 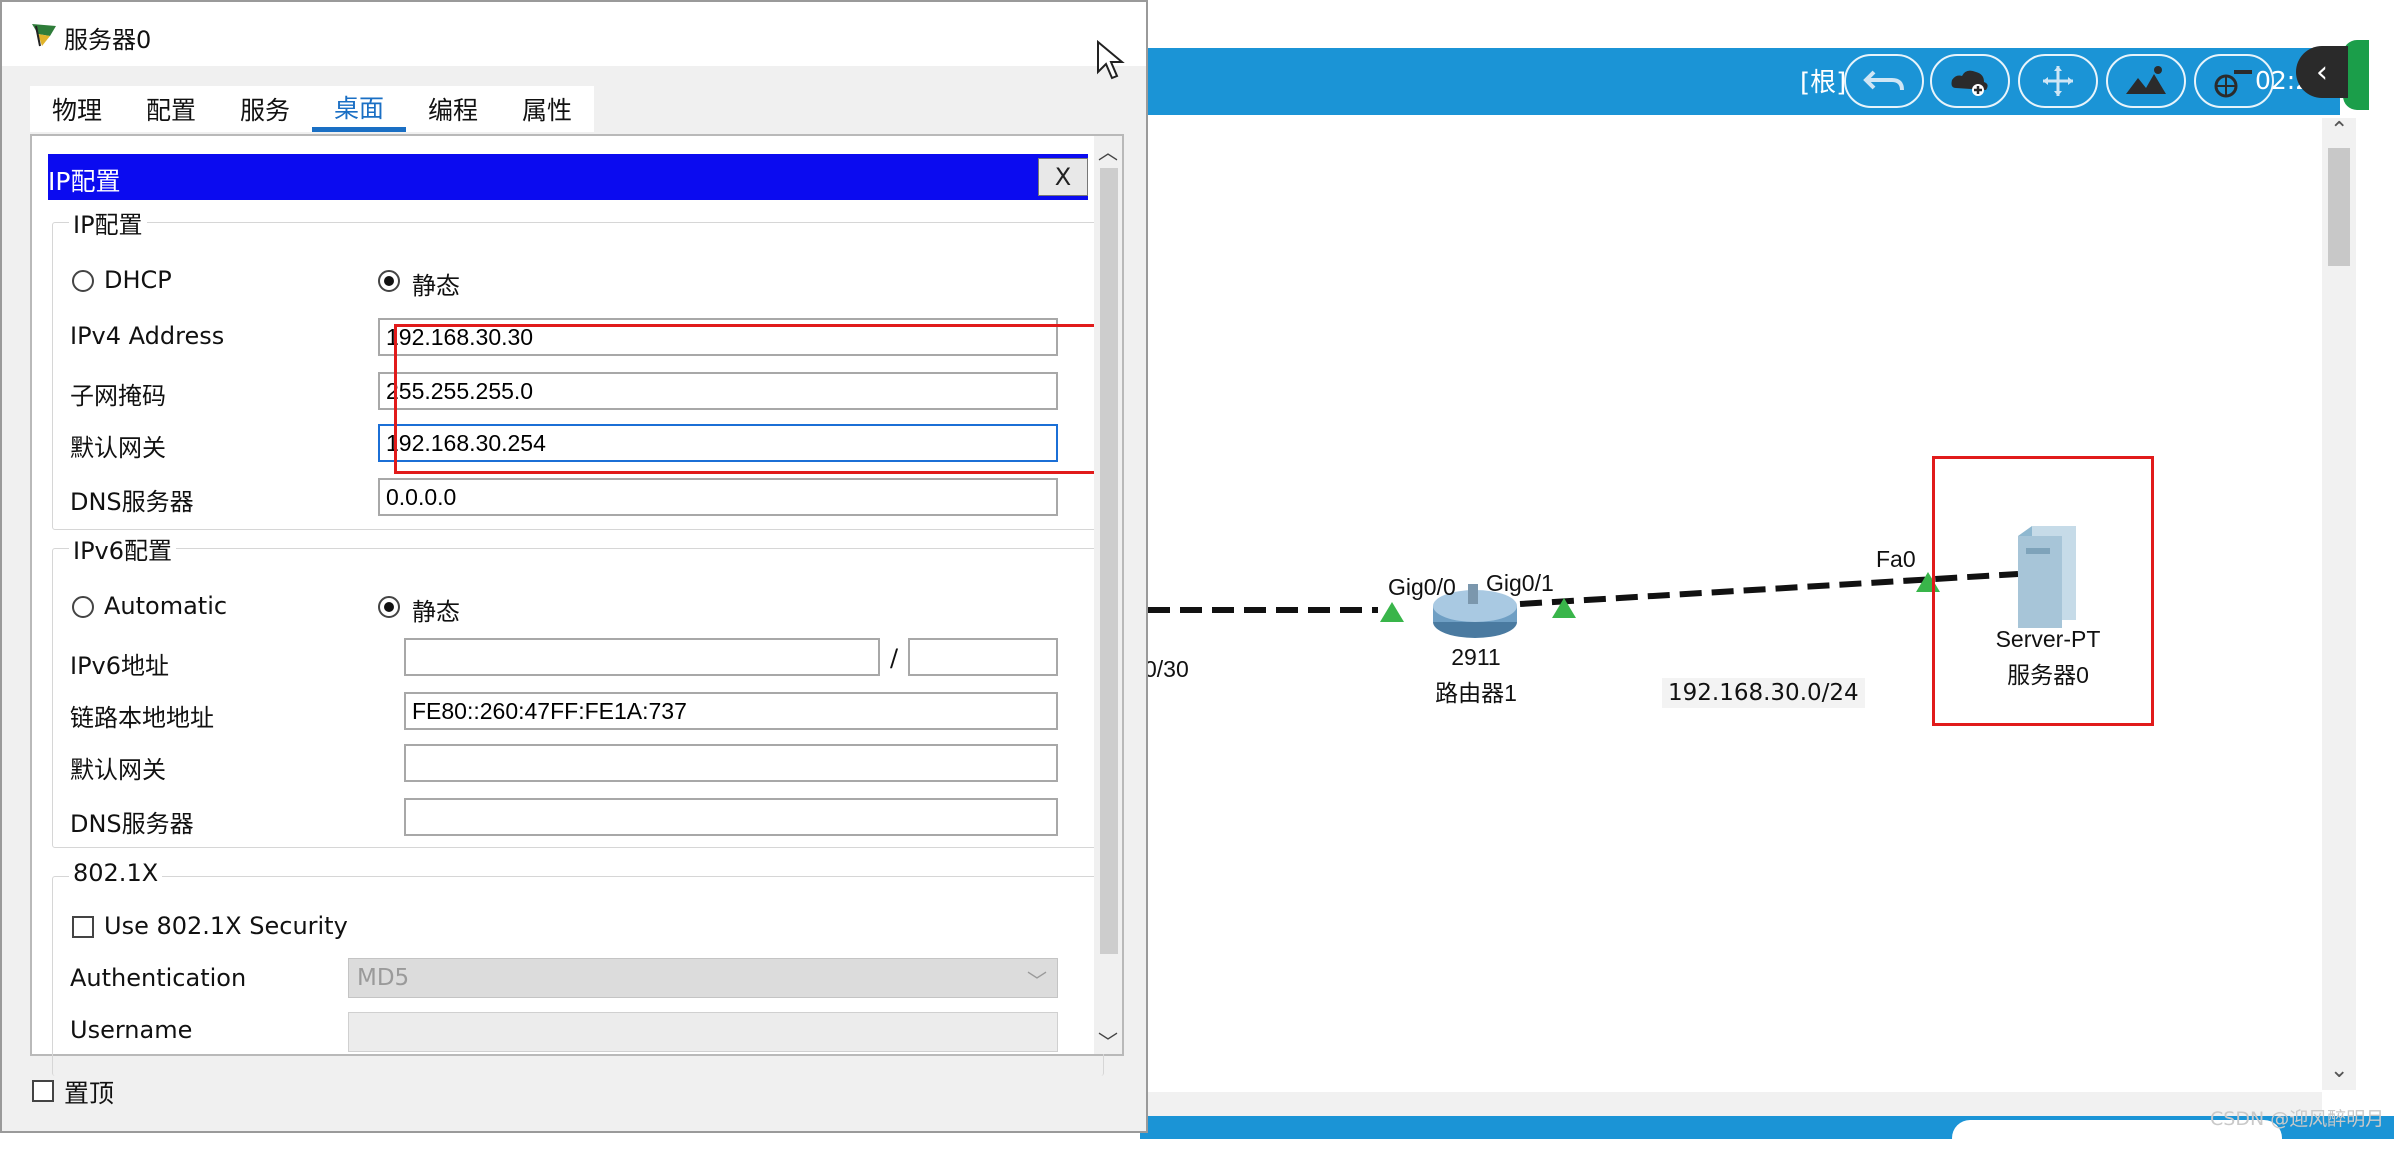 I want to click on ipv6-gateway-input, so click(x=731, y=763).